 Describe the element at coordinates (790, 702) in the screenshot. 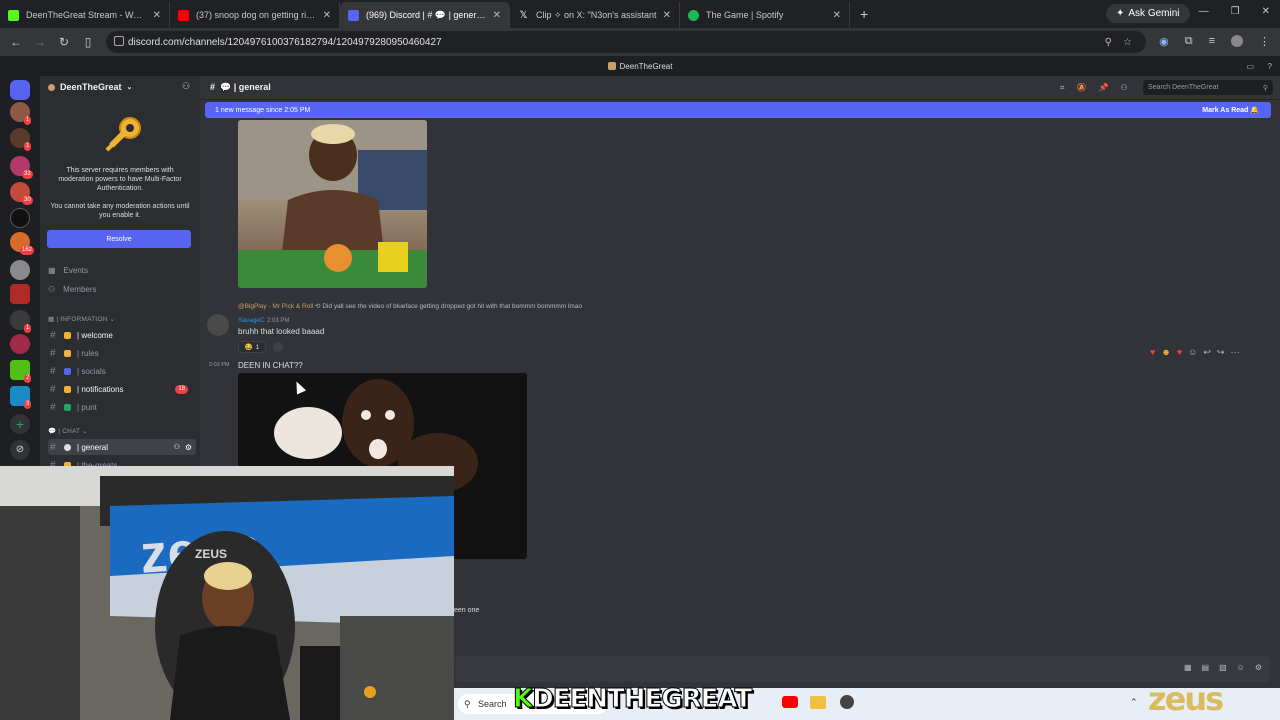

I see `youtube-app-icon` at that location.